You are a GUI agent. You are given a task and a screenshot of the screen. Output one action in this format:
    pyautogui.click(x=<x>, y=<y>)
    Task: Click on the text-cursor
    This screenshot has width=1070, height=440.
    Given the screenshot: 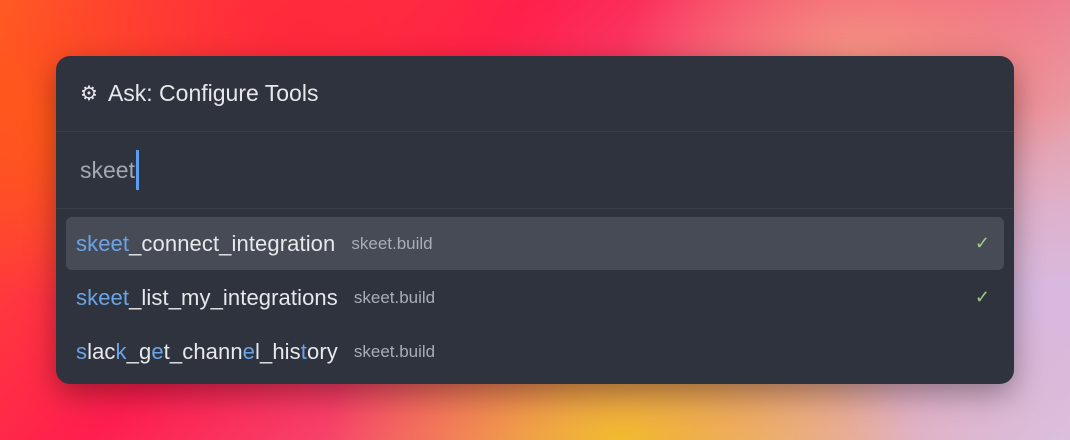 What is the action you would take?
    pyautogui.click(x=137, y=170)
    